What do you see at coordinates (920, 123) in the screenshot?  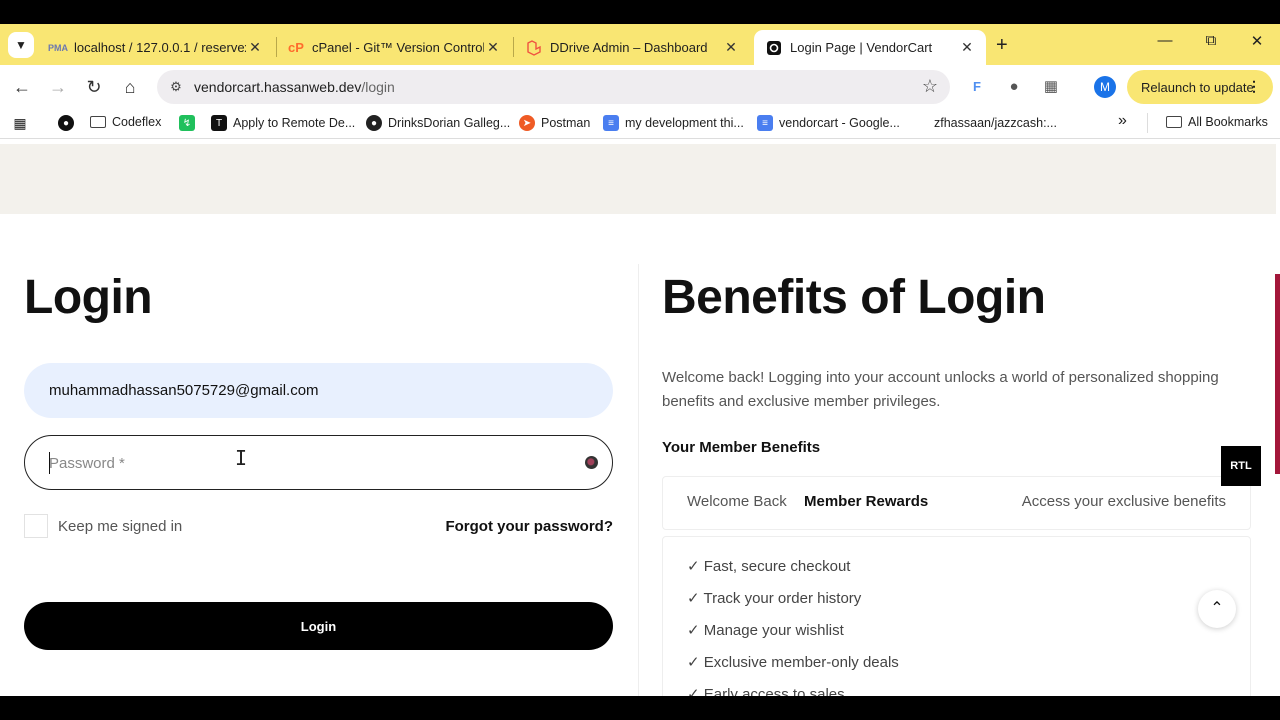 I see `github-icon` at bounding box center [920, 123].